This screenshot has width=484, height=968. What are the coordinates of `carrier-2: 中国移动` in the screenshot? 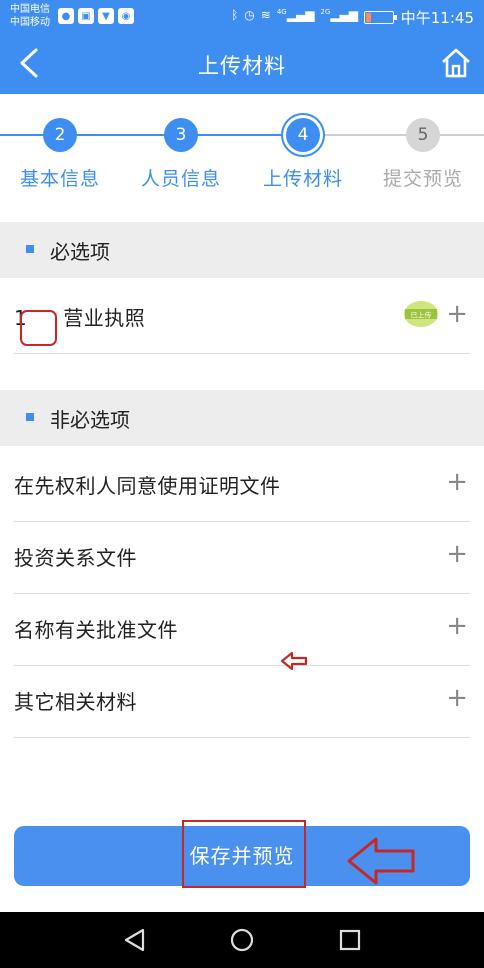 It's located at (30, 22).